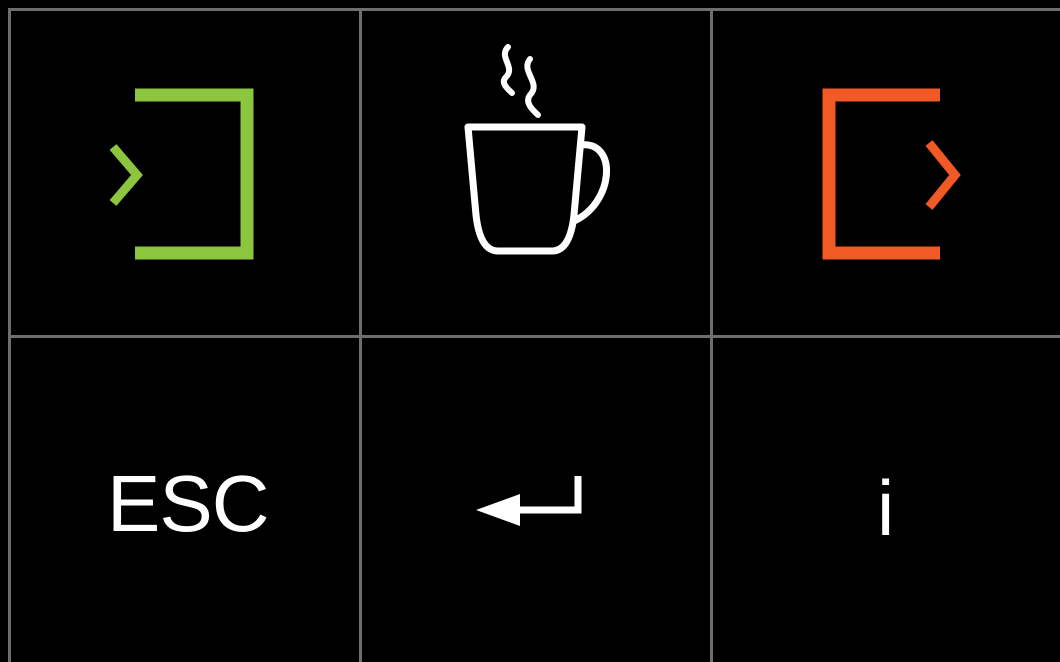 The width and height of the screenshot is (1060, 662). I want to click on check-in-icon, so click(181, 174).